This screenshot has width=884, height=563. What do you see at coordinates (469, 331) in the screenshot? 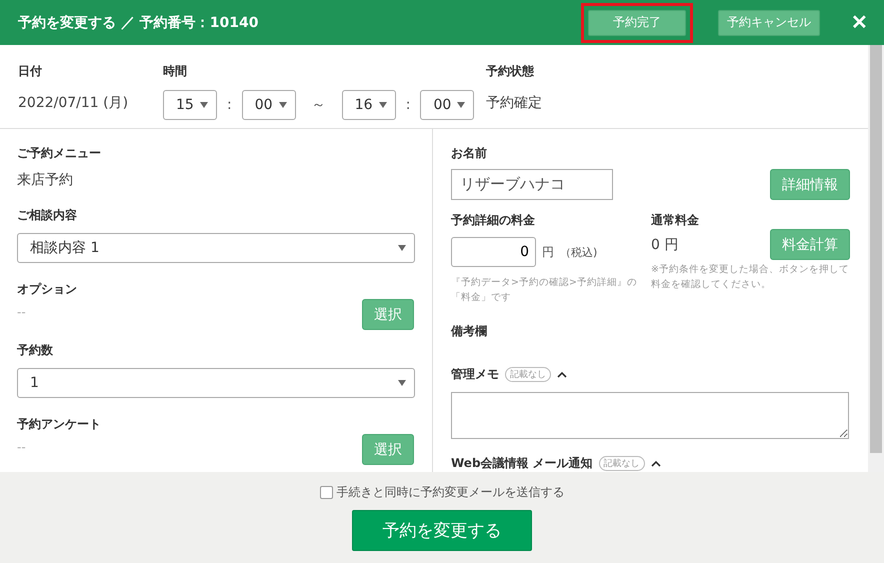
I see `field-label: 備考欄` at bounding box center [469, 331].